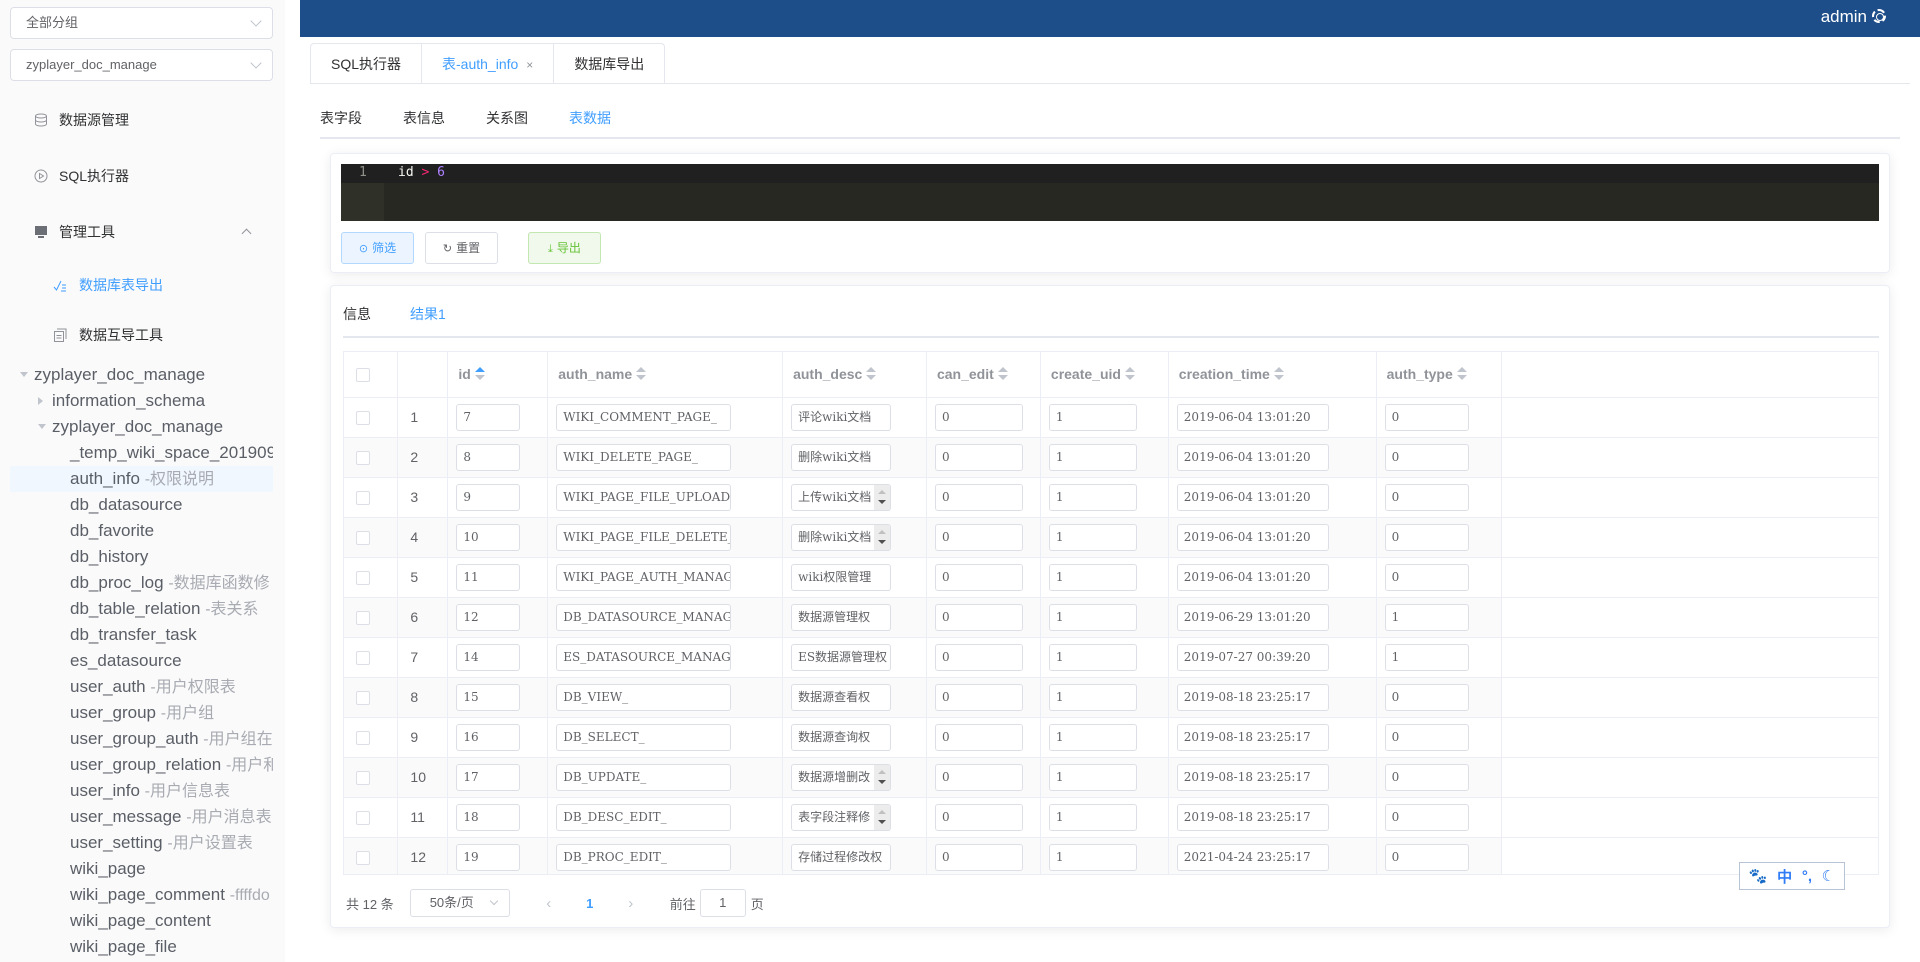 This screenshot has width=1920, height=962. Describe the element at coordinates (142, 176) in the screenshot. I see `menu-item-sql-executor: SQL执行器` at that location.